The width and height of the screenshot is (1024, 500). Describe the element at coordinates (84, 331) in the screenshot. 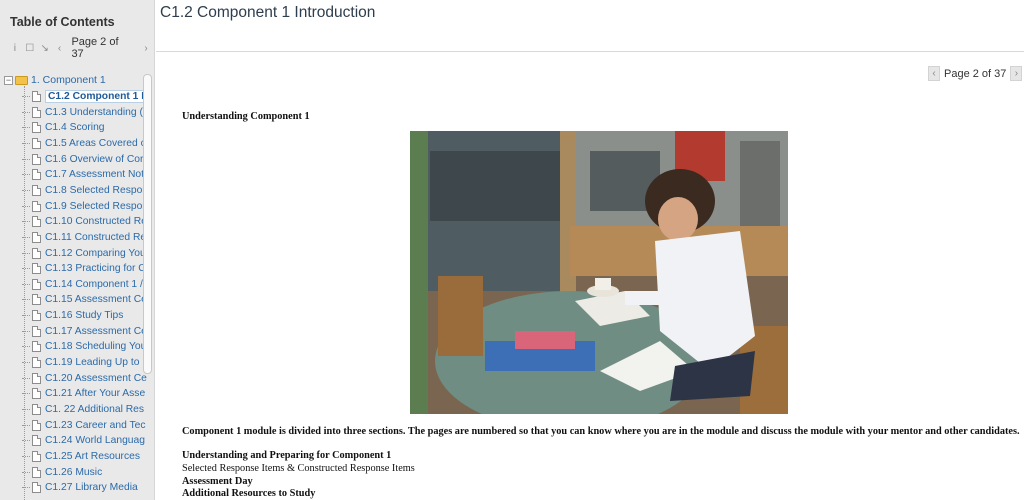

I see `toc-item: C1.17 Assessment Ce` at that location.